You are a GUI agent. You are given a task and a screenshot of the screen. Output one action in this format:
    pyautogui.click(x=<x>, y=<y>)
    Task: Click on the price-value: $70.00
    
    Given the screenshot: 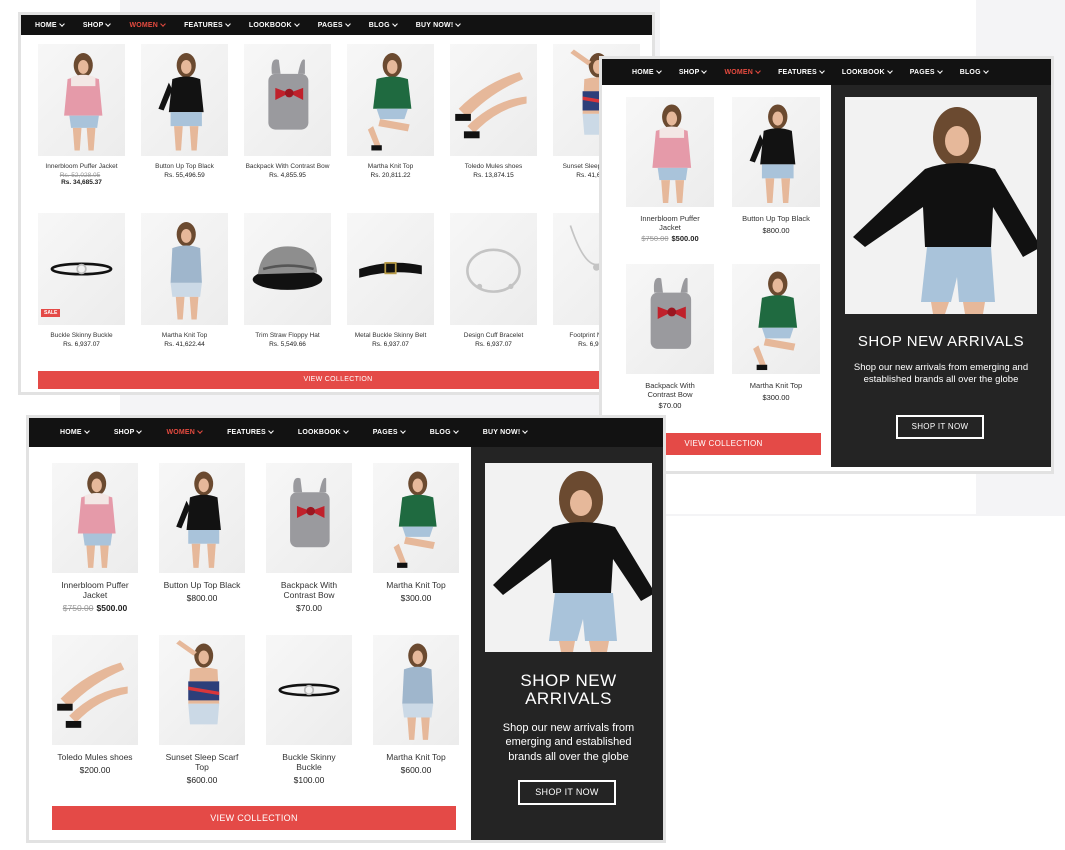 What is the action you would take?
    pyautogui.click(x=309, y=607)
    